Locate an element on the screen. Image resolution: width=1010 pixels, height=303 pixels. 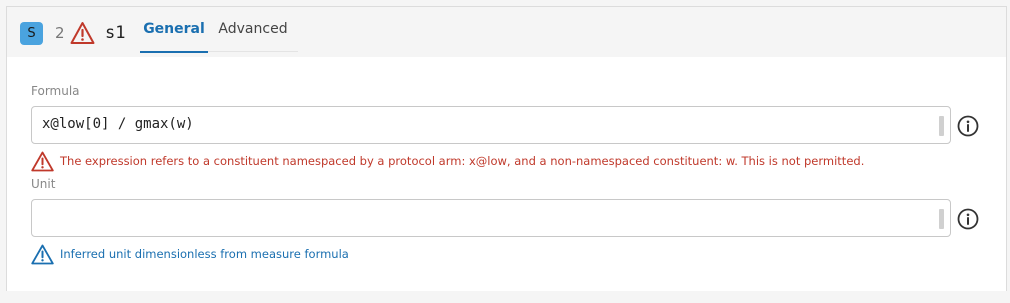
formula-scrollbar is located at coordinates (941, 126).